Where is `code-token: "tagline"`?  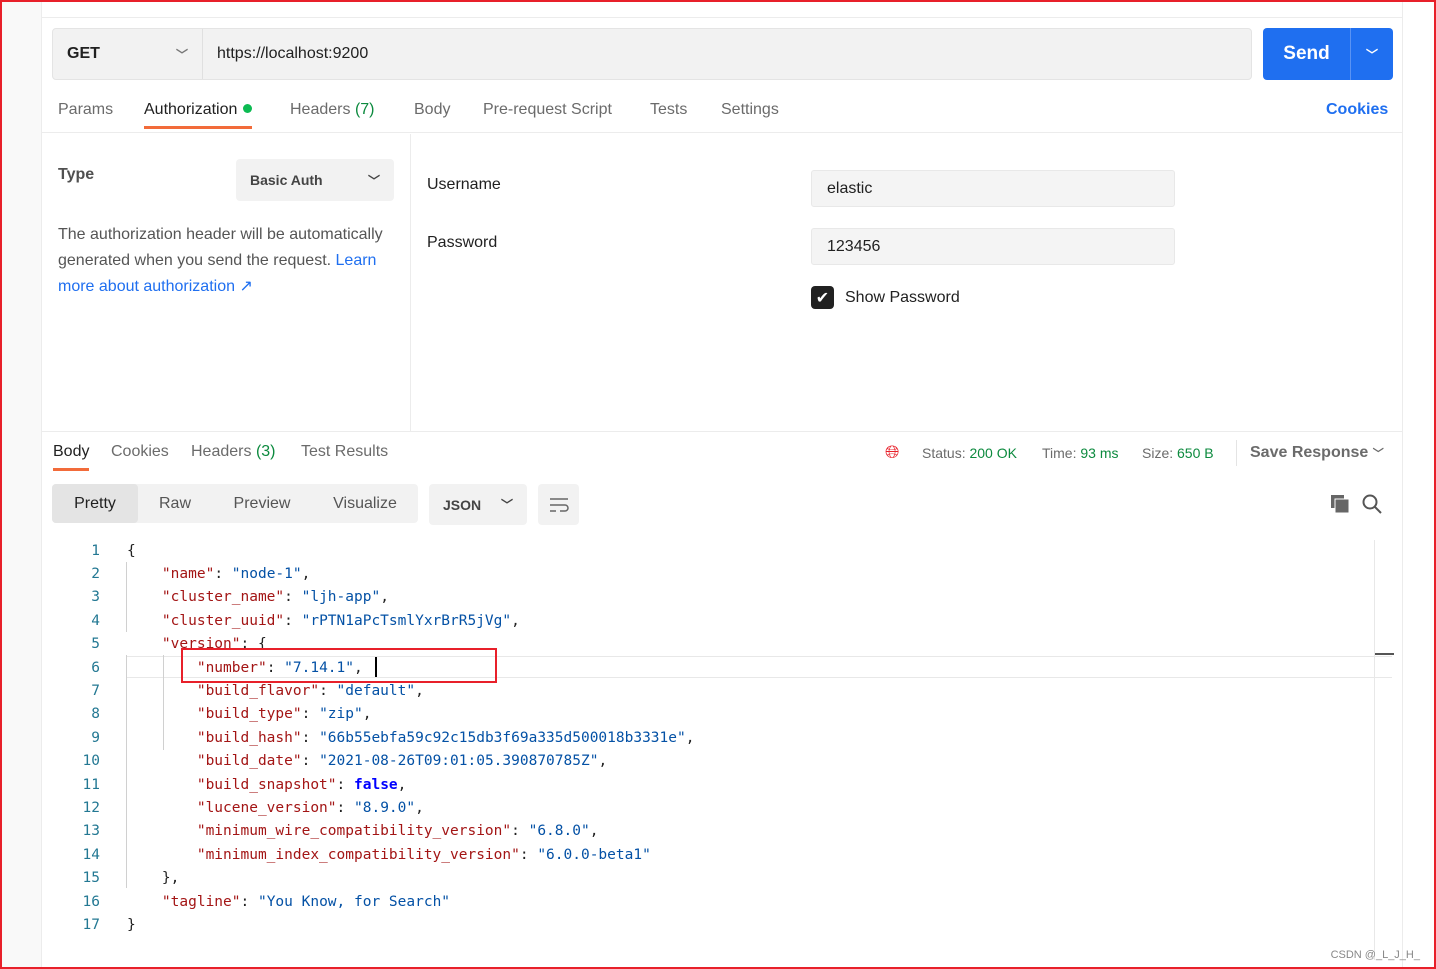
code-token: "tagline" is located at coordinates (201, 901).